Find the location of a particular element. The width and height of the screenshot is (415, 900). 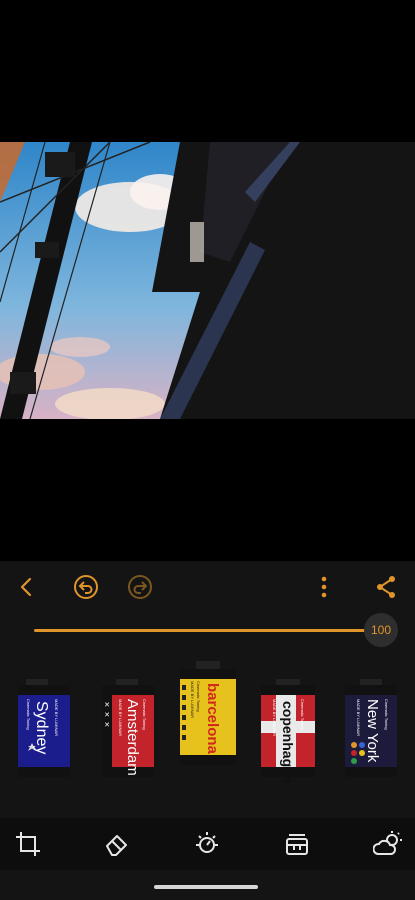

filter-sydney: Sydney MADE BY LUMINAR Cinematic Toning is located at coordinates (43, 730).